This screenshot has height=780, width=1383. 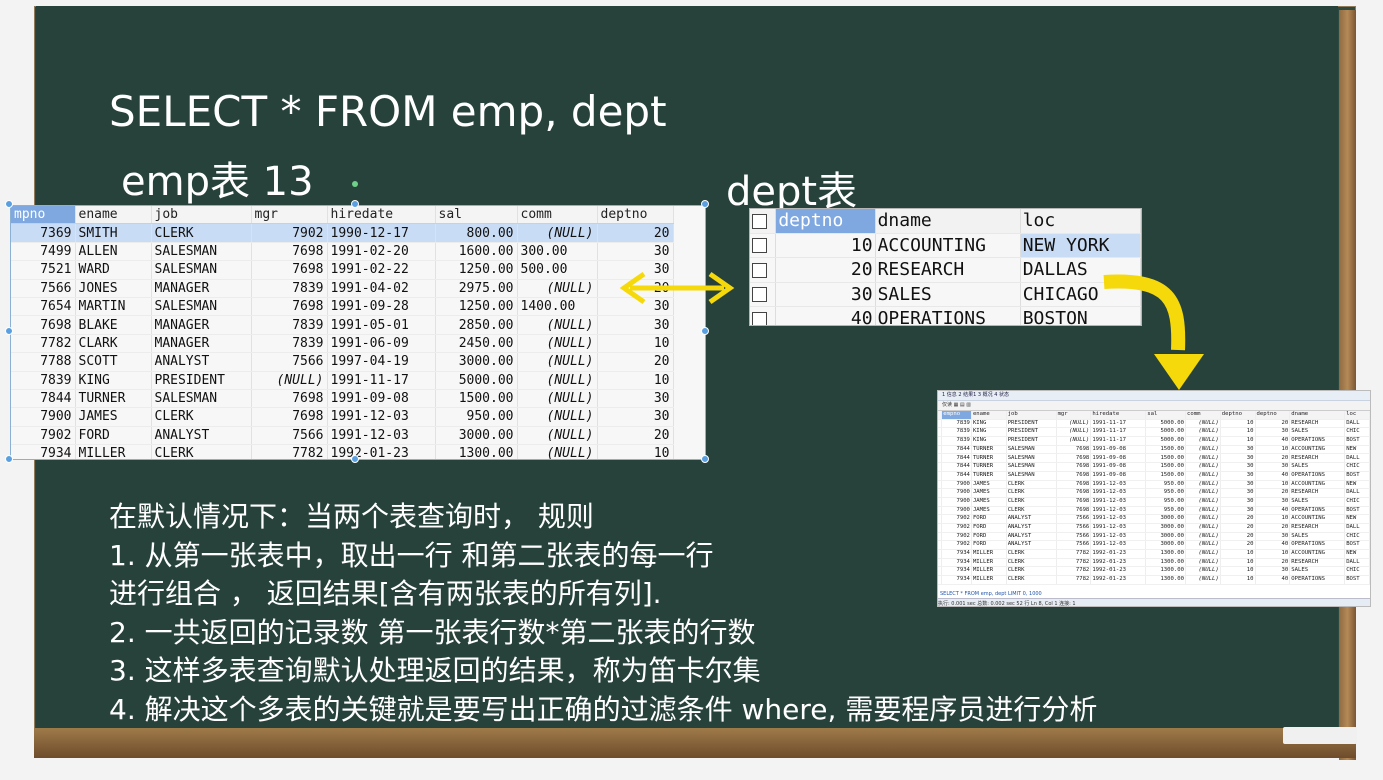 What do you see at coordinates (945, 270) in the screenshot?
I see `table-row: 20 RESEARCH DALLAS` at bounding box center [945, 270].